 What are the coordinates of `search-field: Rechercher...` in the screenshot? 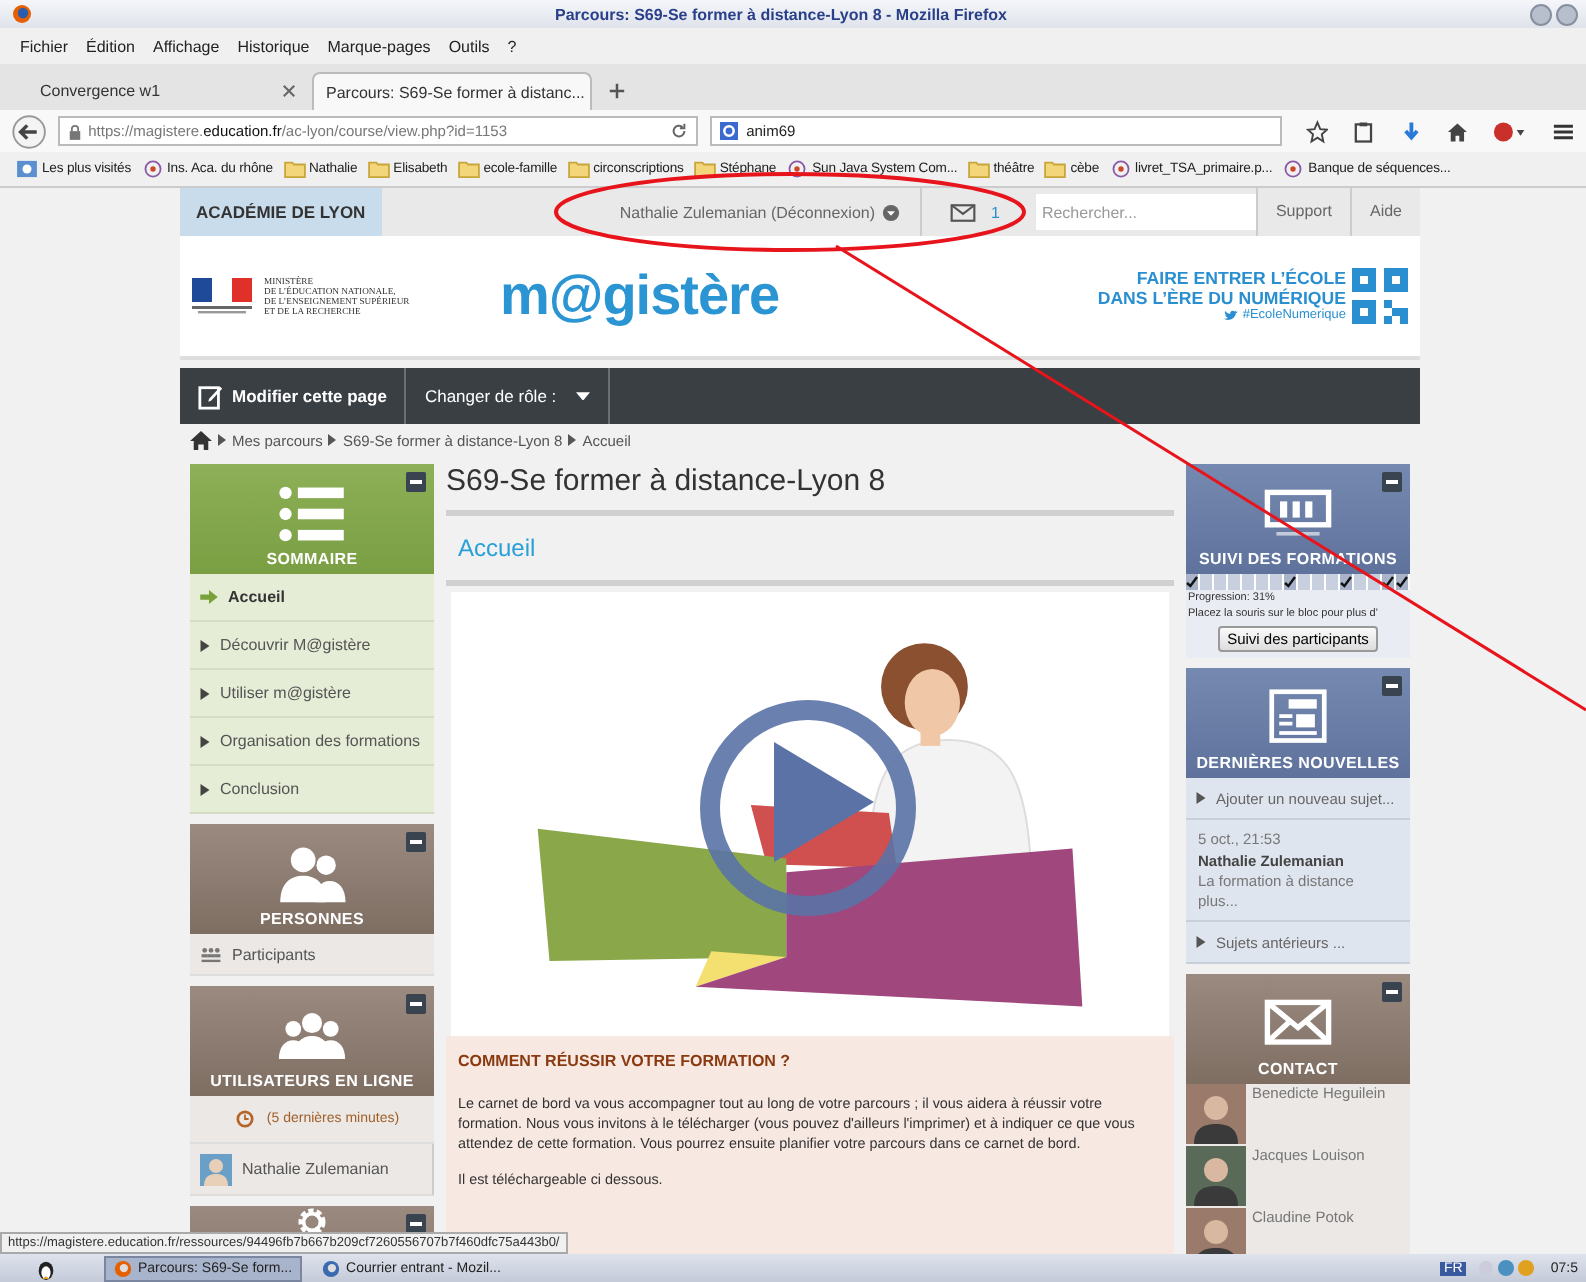 It's located at (1145, 212).